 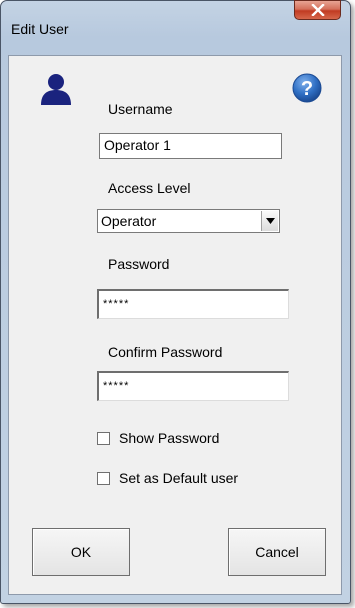 What do you see at coordinates (40, 29) in the screenshot?
I see `window-title: Edit User` at bounding box center [40, 29].